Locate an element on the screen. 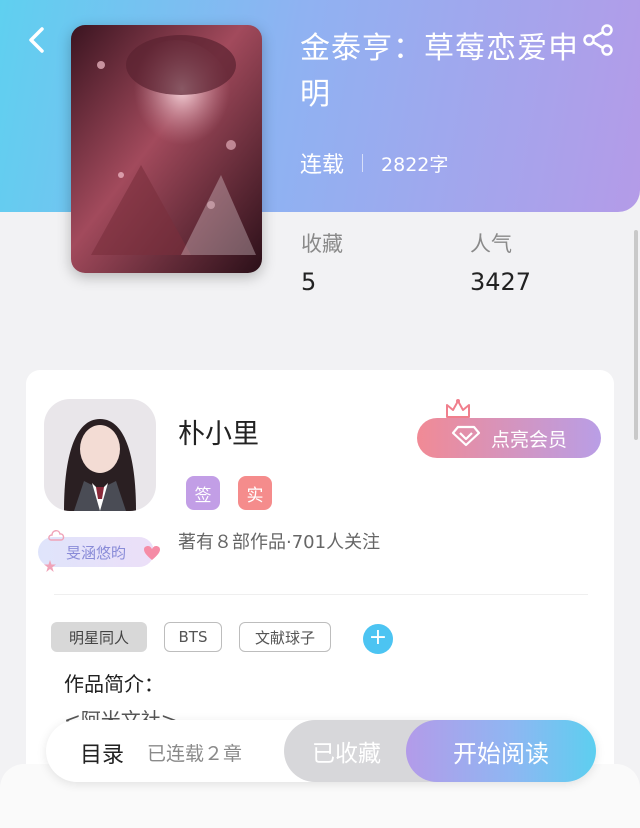 The width and height of the screenshot is (640, 828). share-icon is located at coordinates (598, 40).